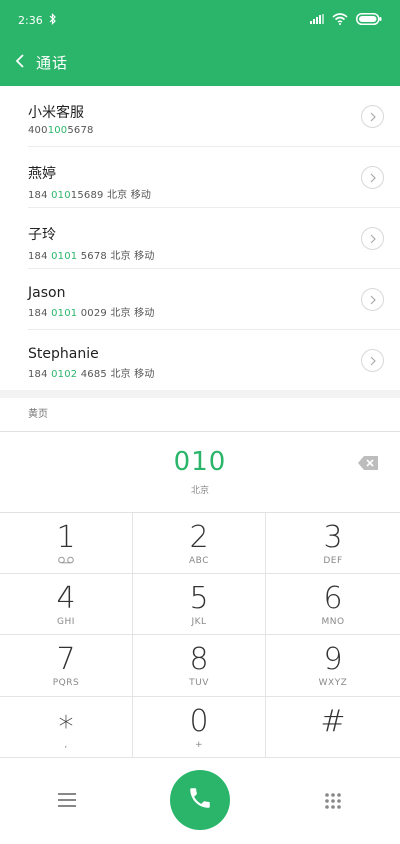  What do you see at coordinates (340, 20) in the screenshot?
I see `wifi-icon` at bounding box center [340, 20].